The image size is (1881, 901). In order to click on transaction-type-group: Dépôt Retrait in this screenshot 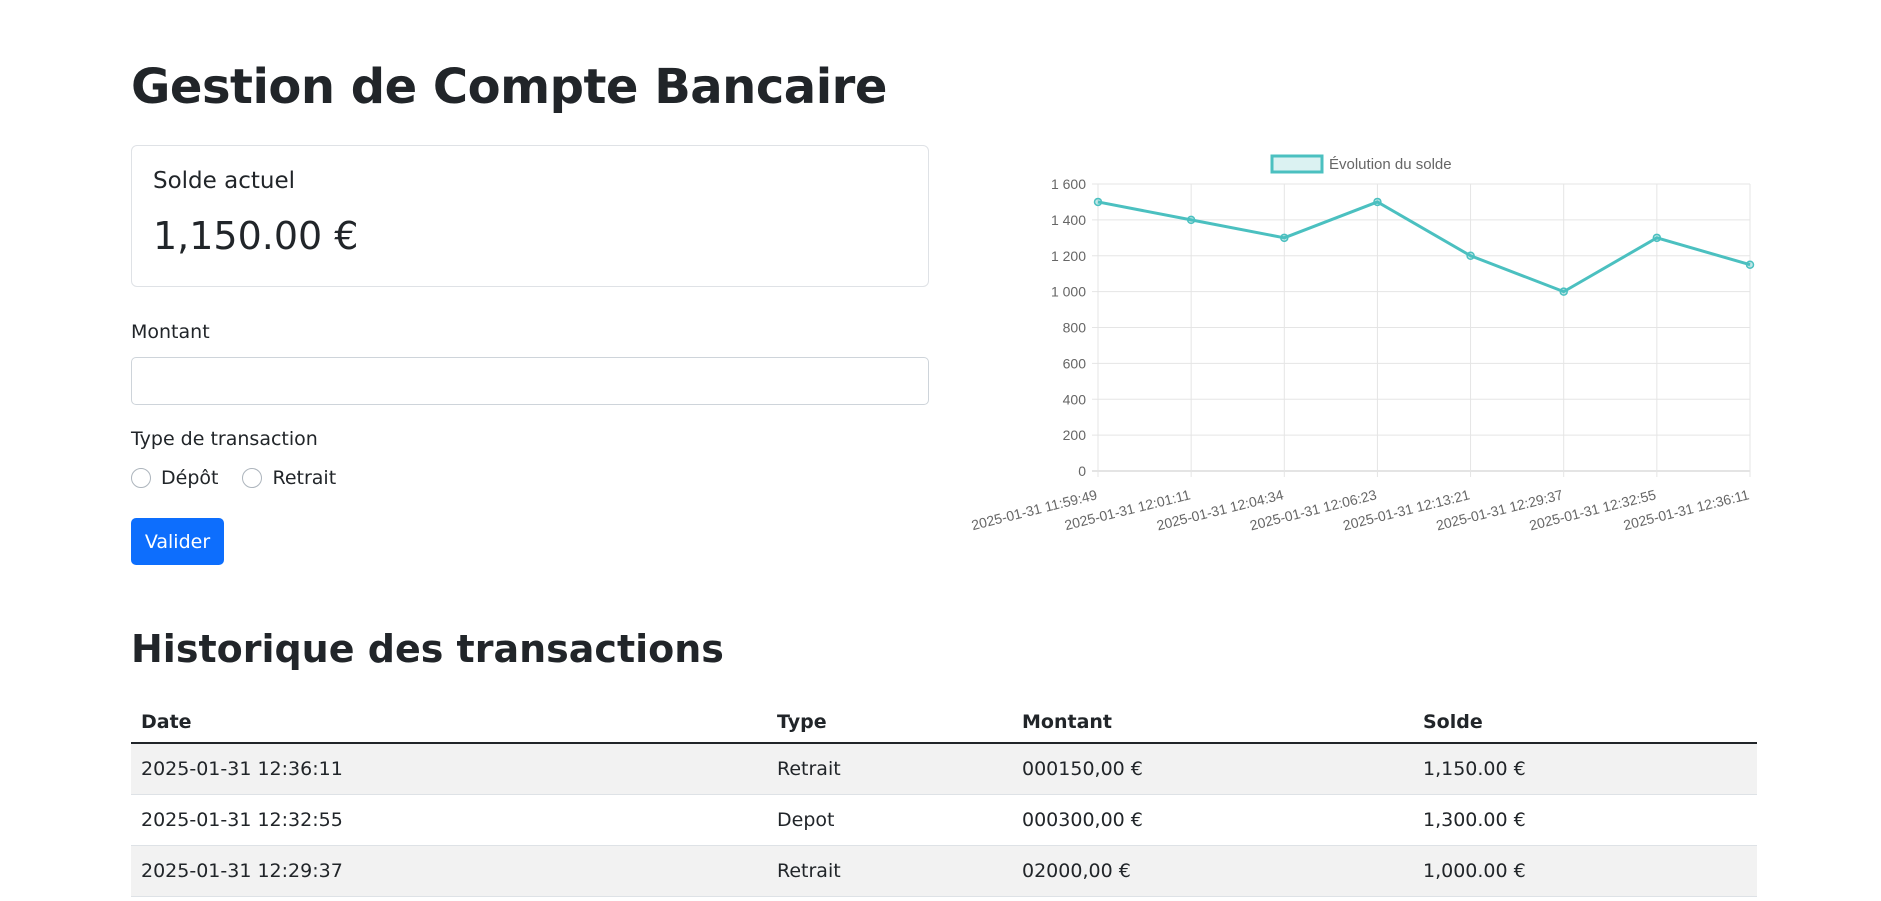, I will do `click(245, 478)`.